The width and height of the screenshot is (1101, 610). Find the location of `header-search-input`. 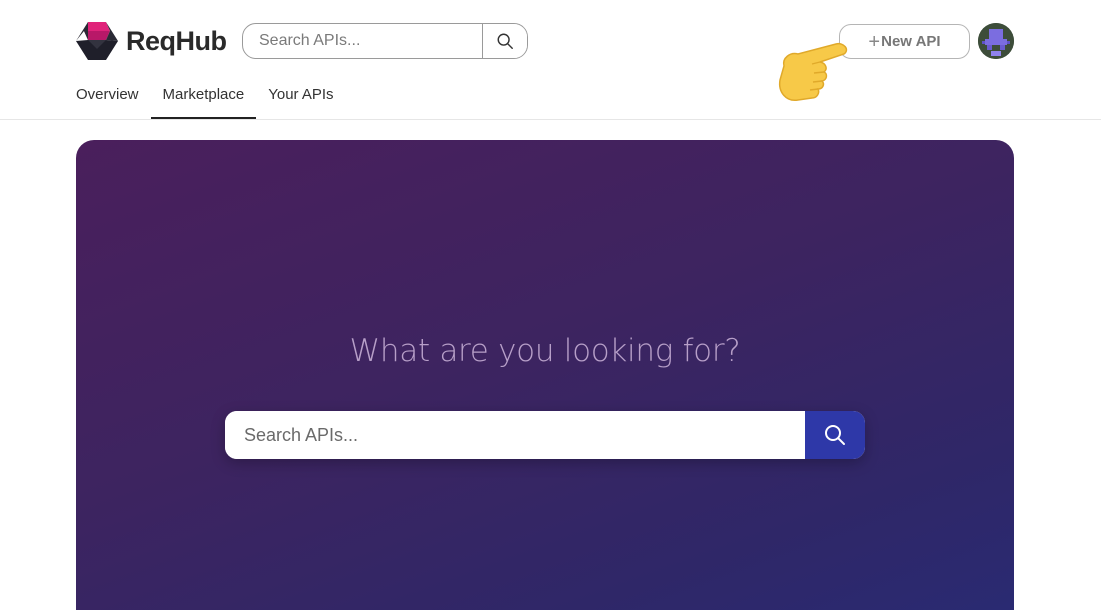

header-search-input is located at coordinates (362, 41).